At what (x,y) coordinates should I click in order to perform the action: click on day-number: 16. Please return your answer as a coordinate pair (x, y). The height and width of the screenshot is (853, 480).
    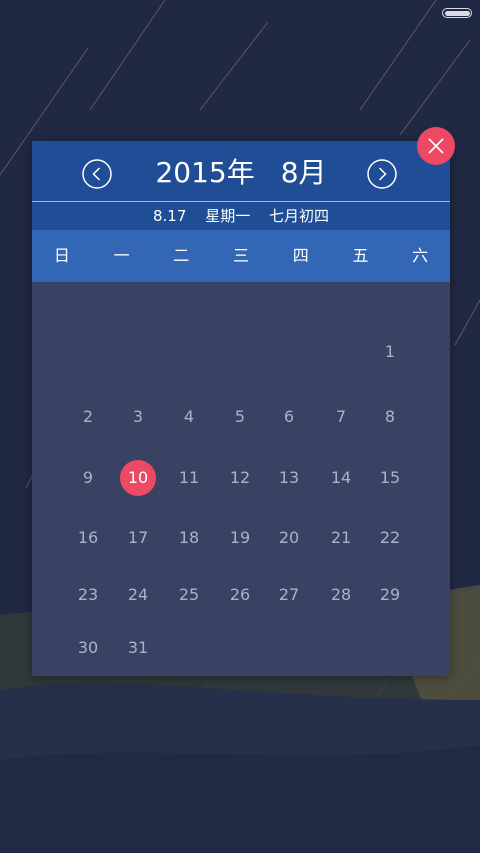
    Looking at the image, I should click on (88, 537).